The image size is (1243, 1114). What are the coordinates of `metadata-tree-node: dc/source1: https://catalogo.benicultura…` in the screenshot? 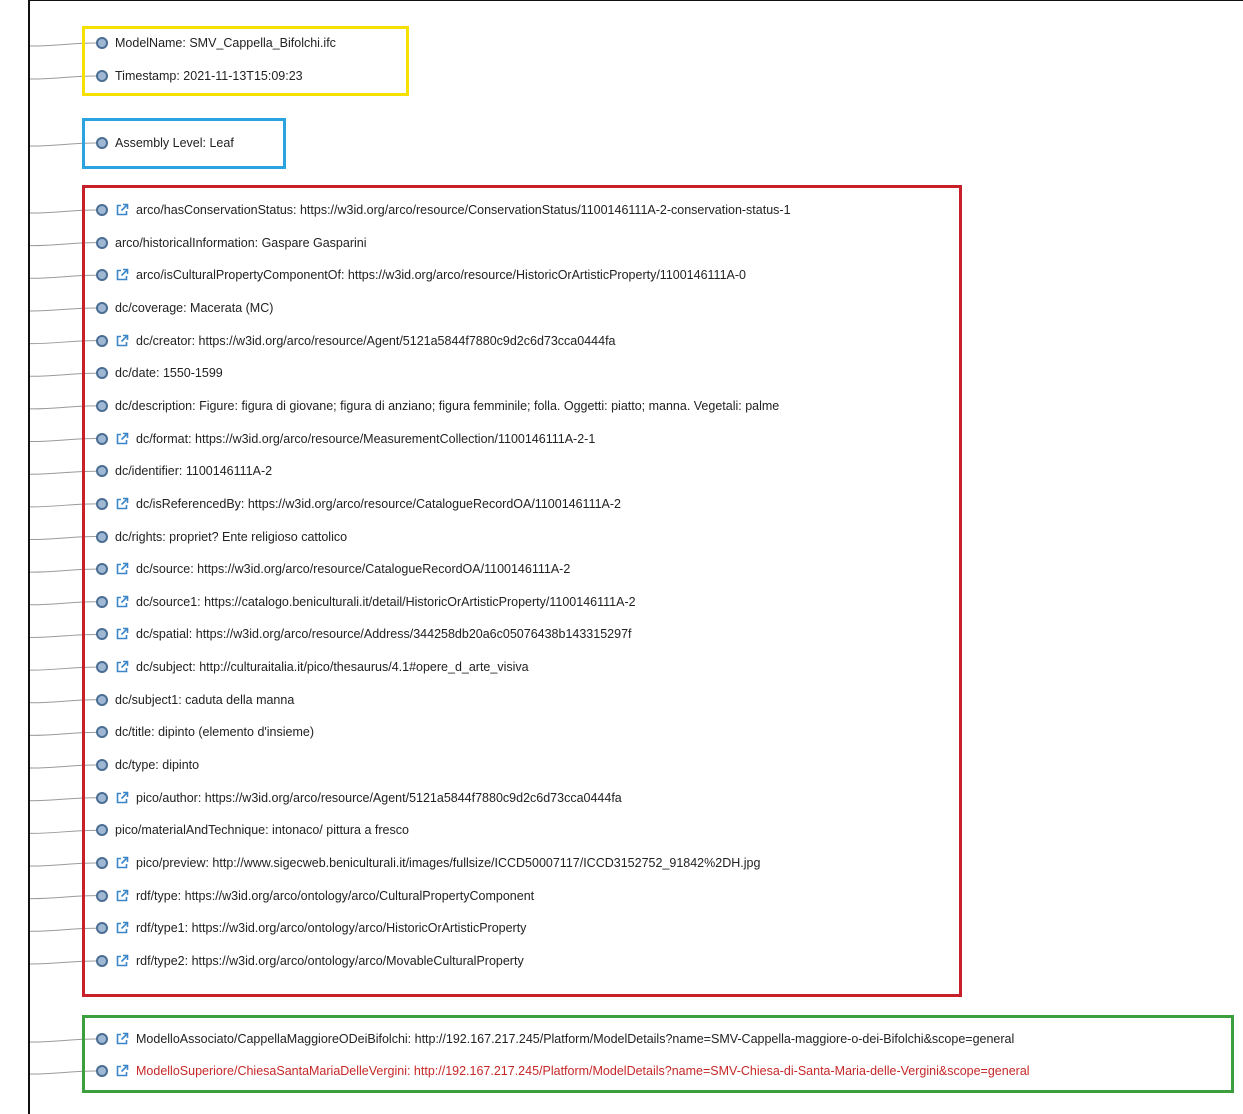 It's located at (366, 602).